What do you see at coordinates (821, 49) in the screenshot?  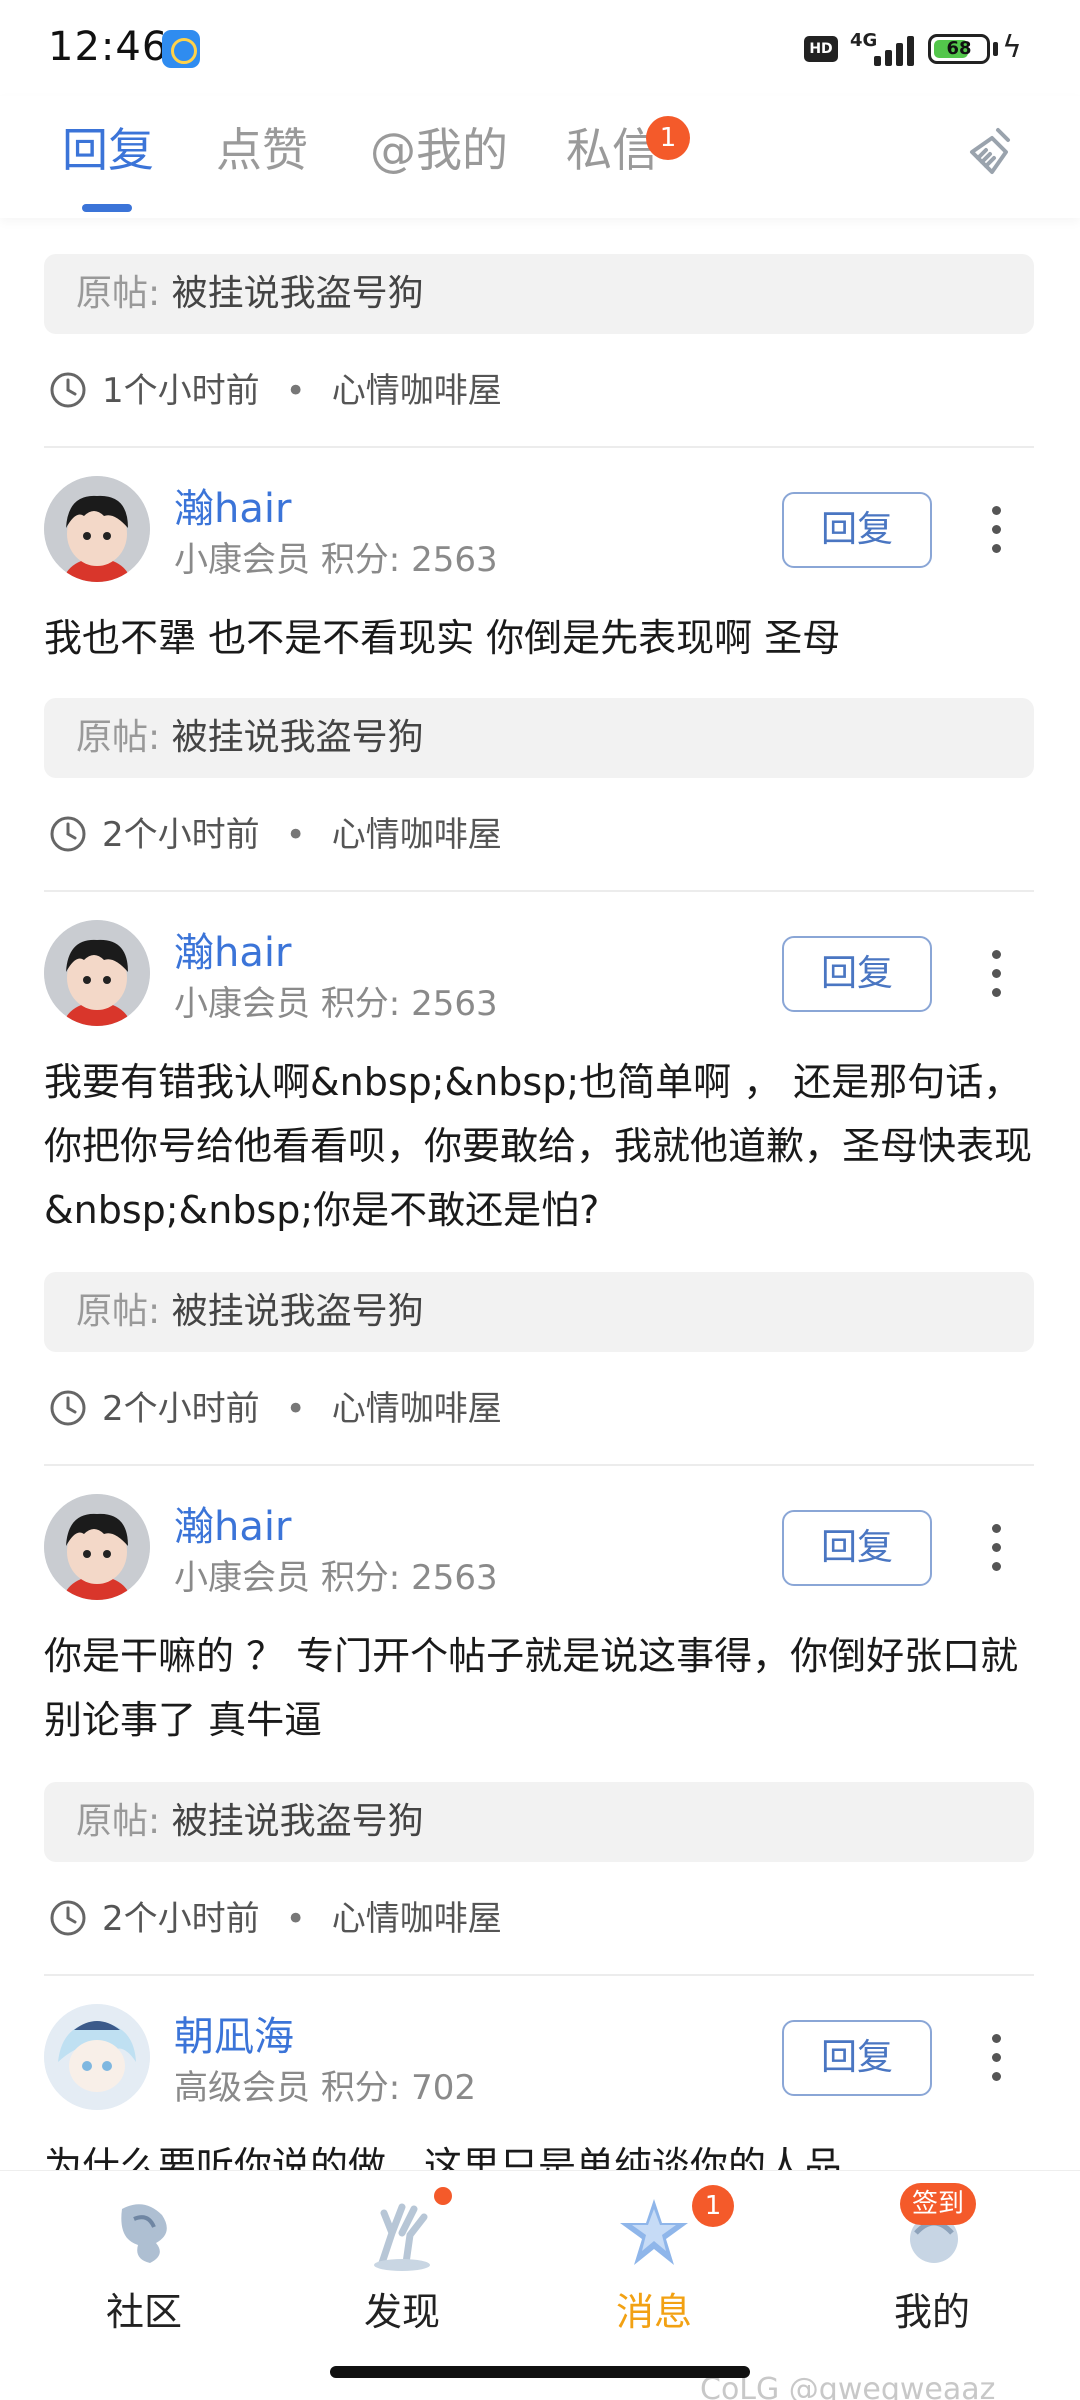 I see `hd-indicator: HD` at bounding box center [821, 49].